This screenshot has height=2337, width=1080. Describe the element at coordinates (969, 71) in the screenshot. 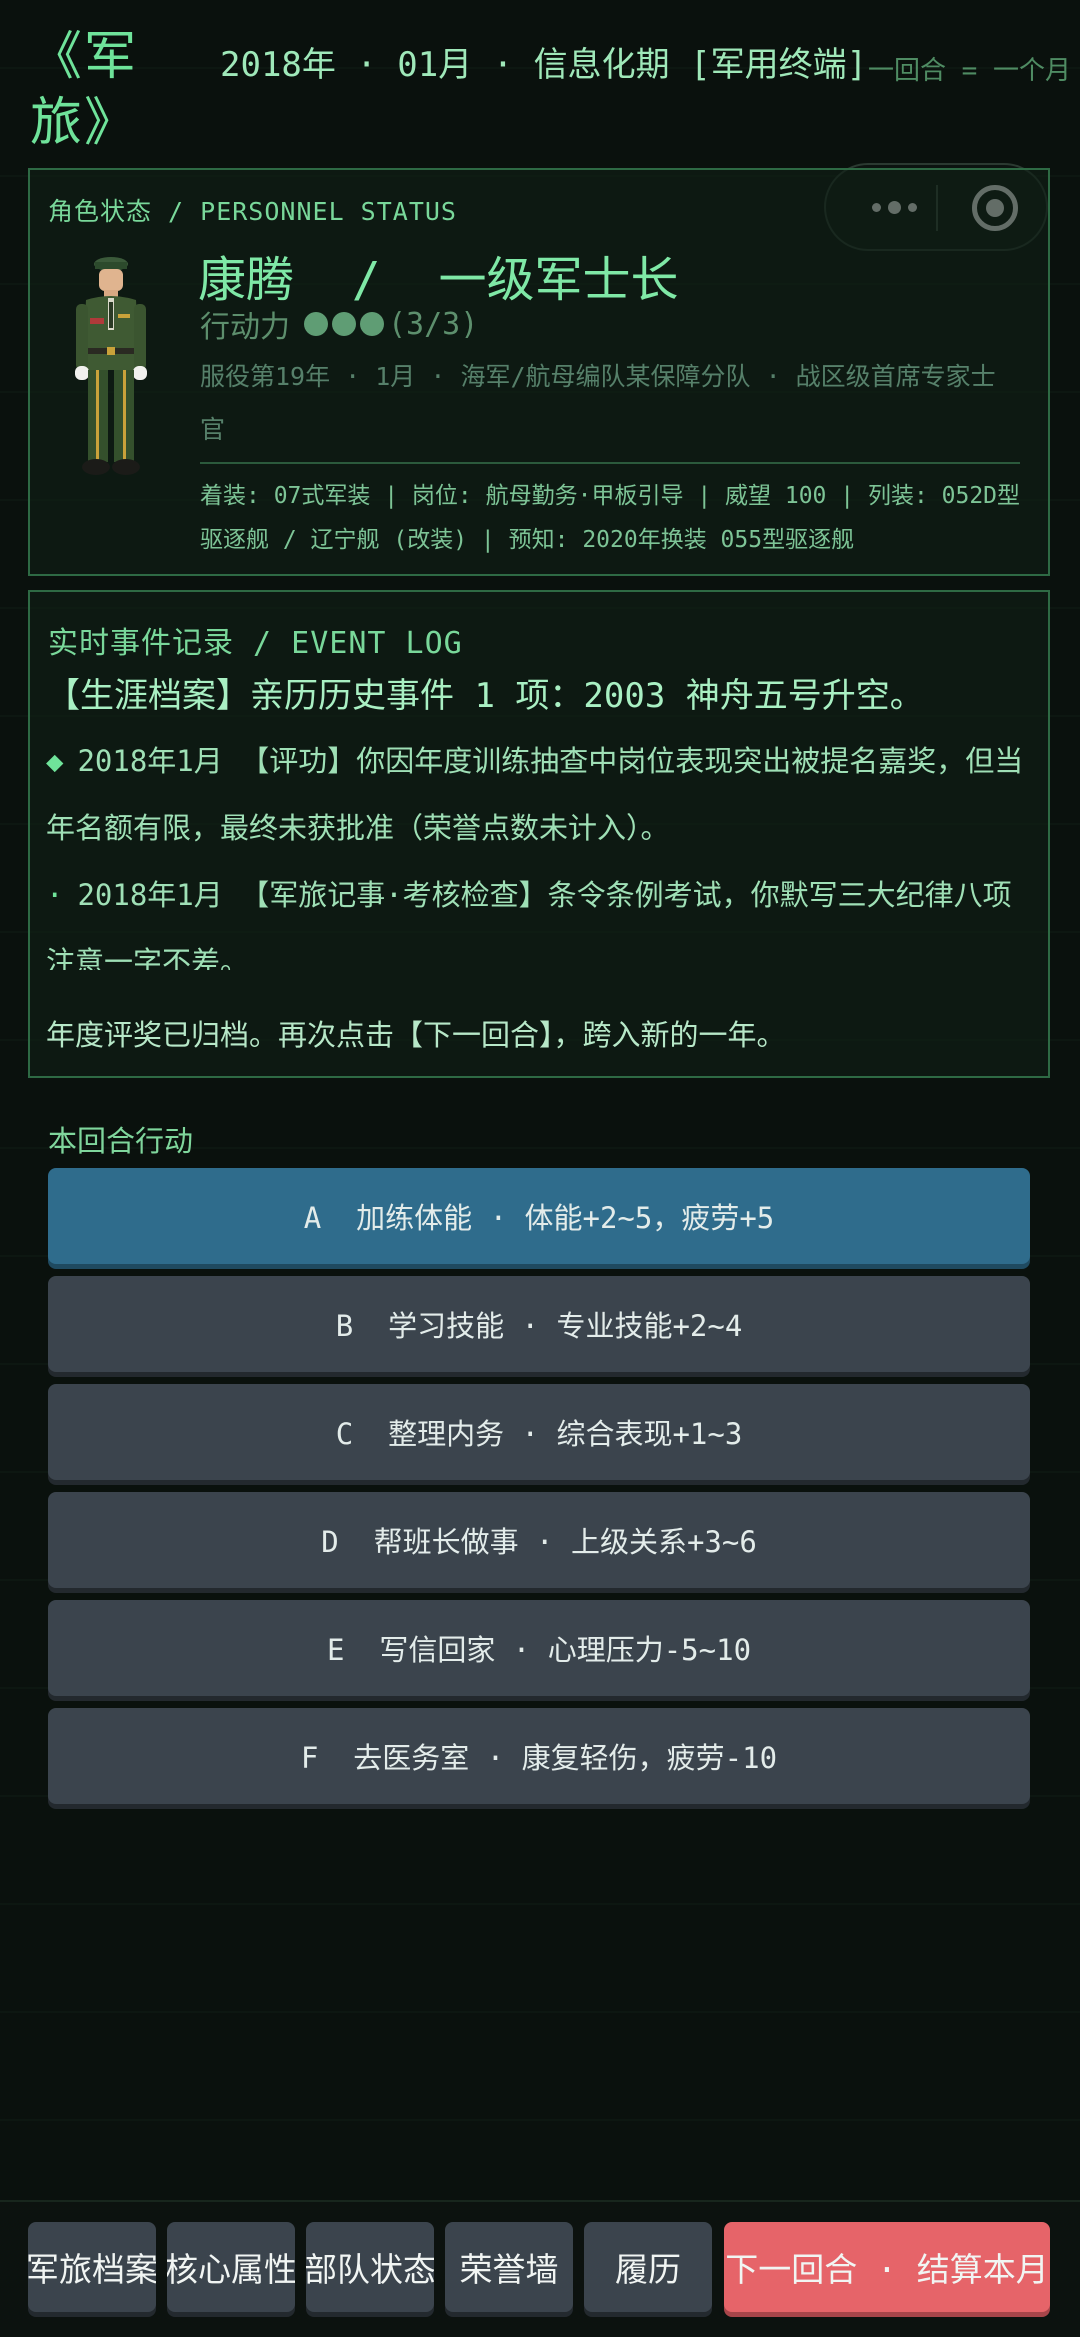

I see `turn-note: 一回合 = 一个月` at that location.